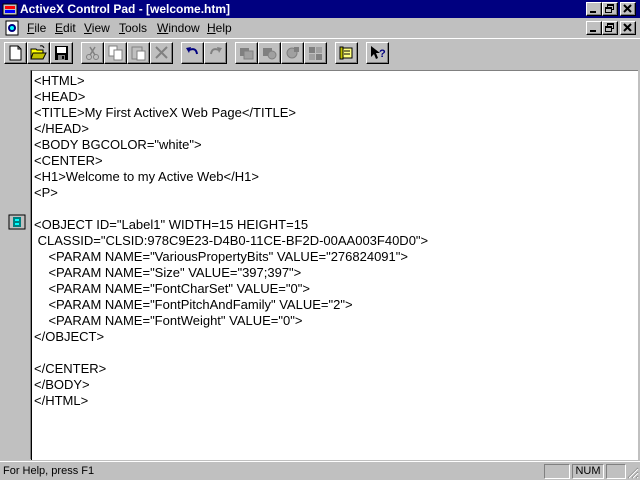 The image size is (640, 480). I want to click on code-line: </BODY>, so click(231, 385).